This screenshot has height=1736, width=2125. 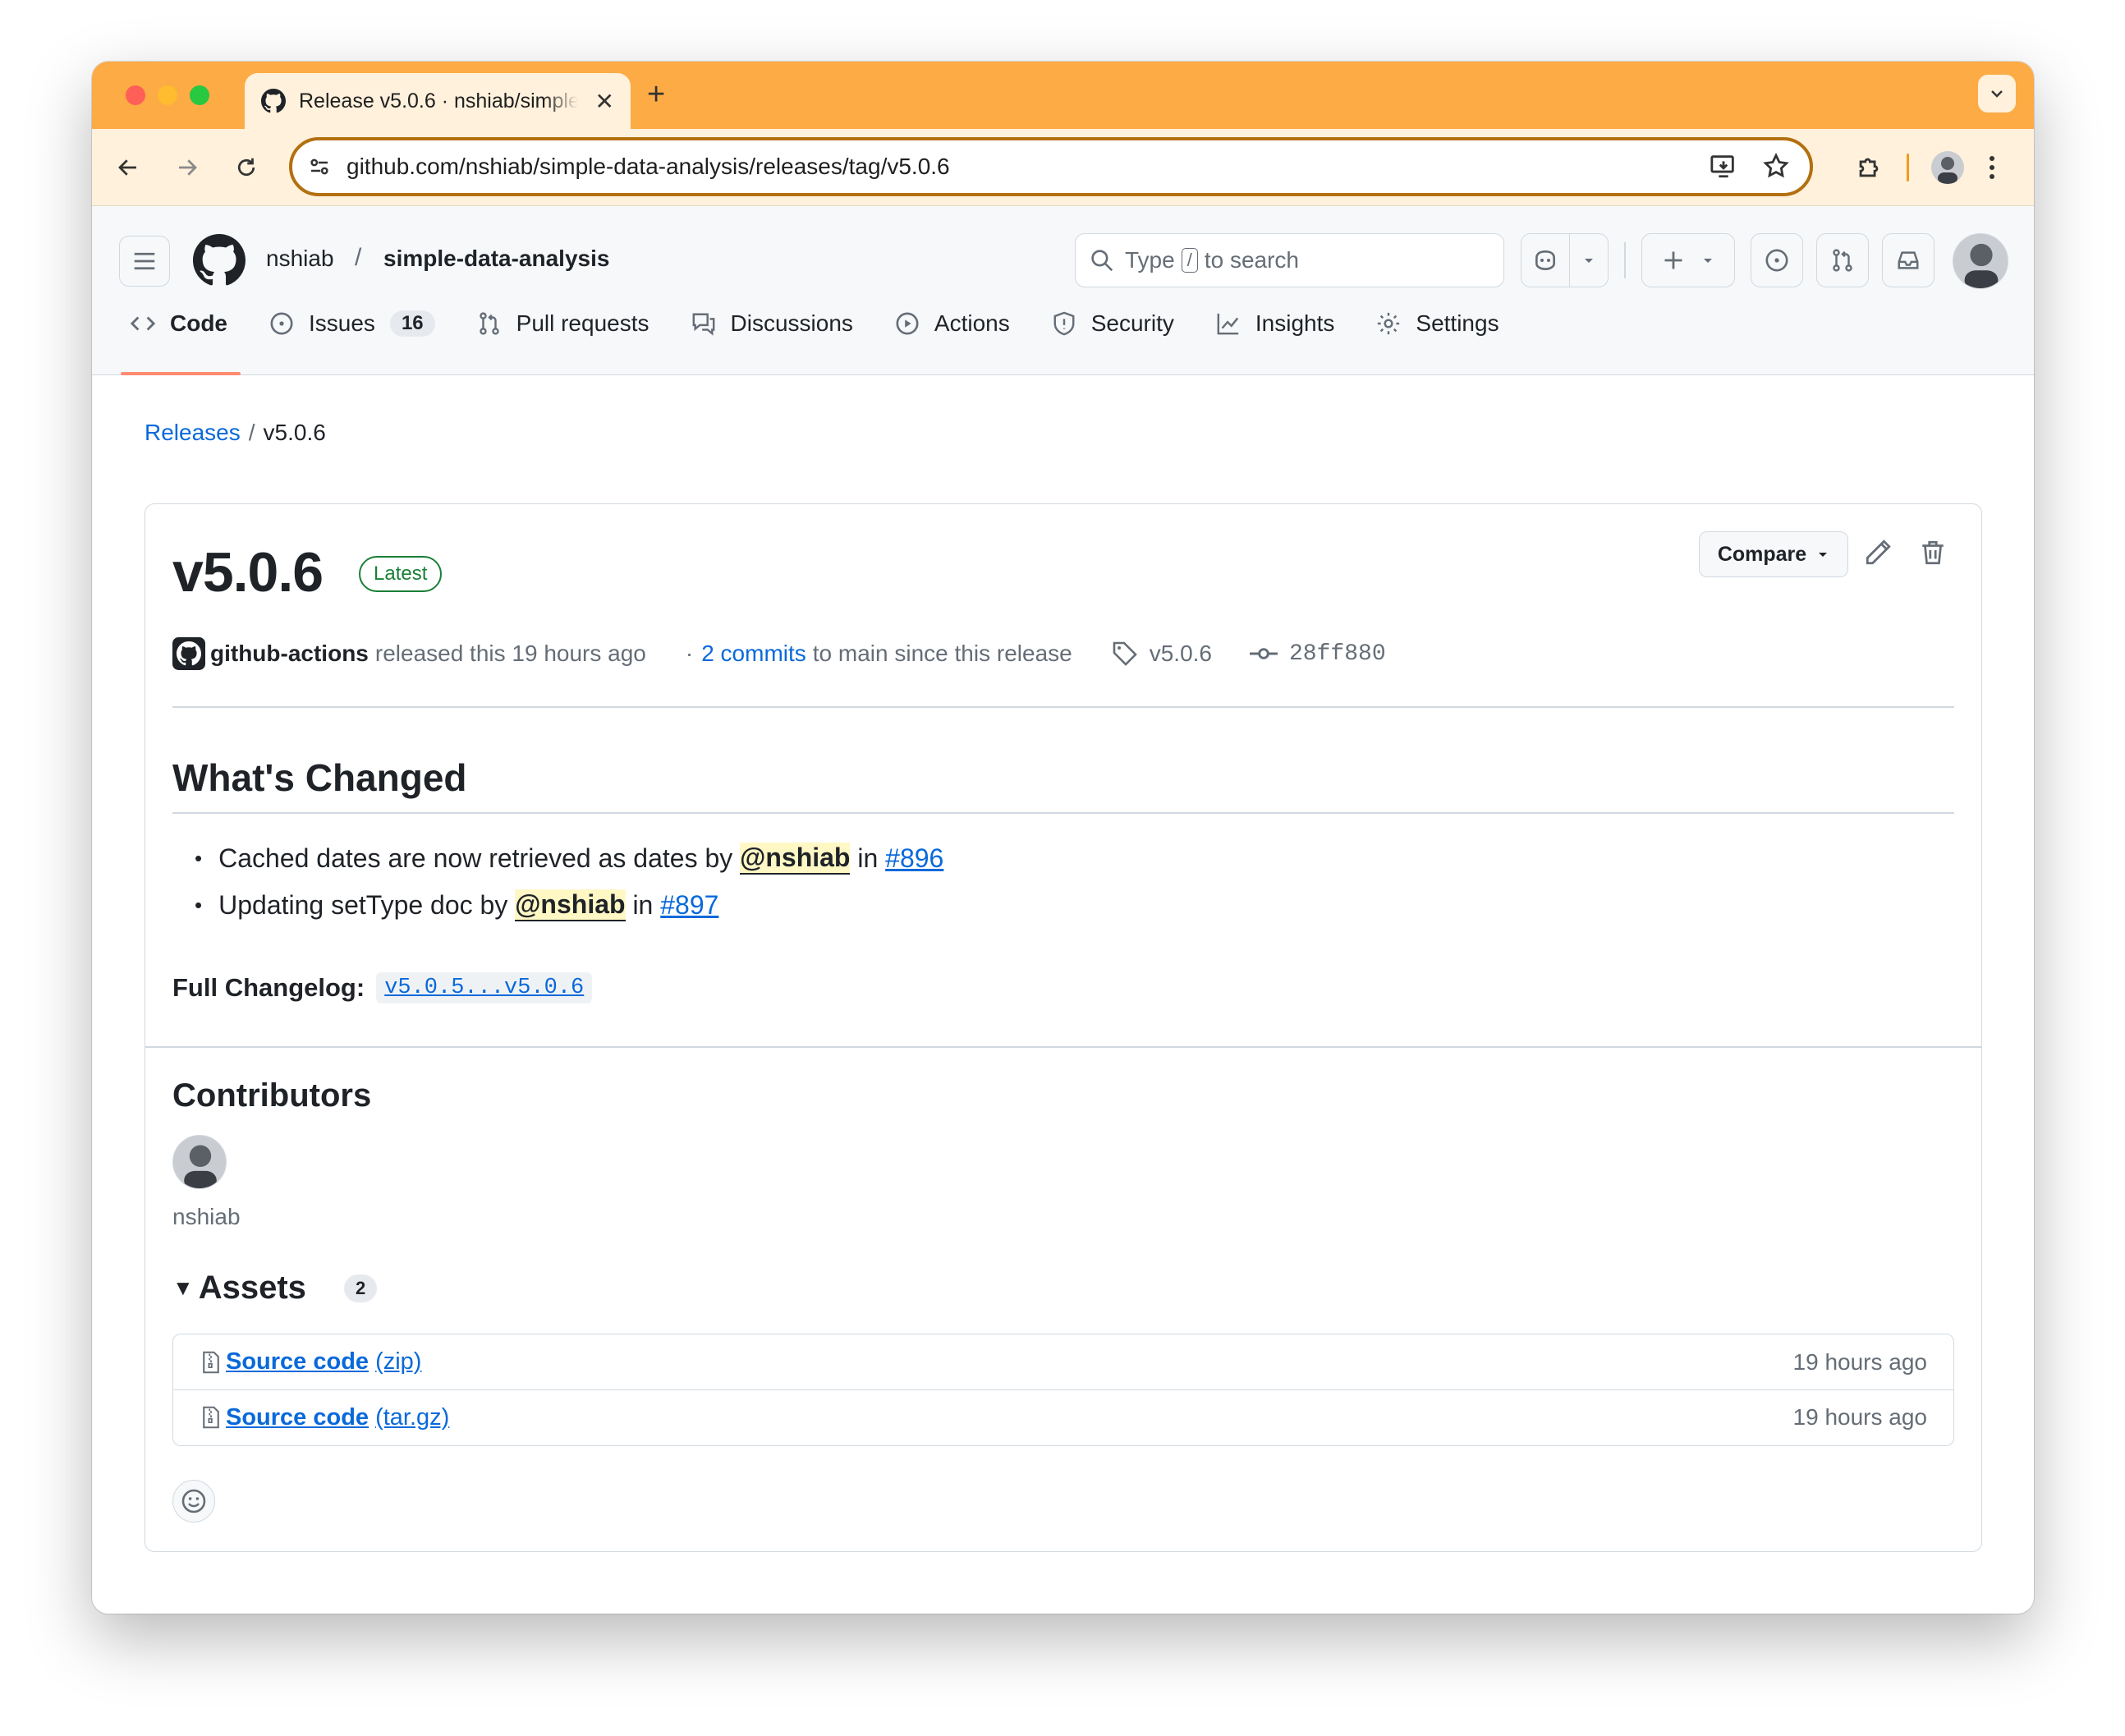 I want to click on release-title: v5.0.6, so click(x=248, y=572).